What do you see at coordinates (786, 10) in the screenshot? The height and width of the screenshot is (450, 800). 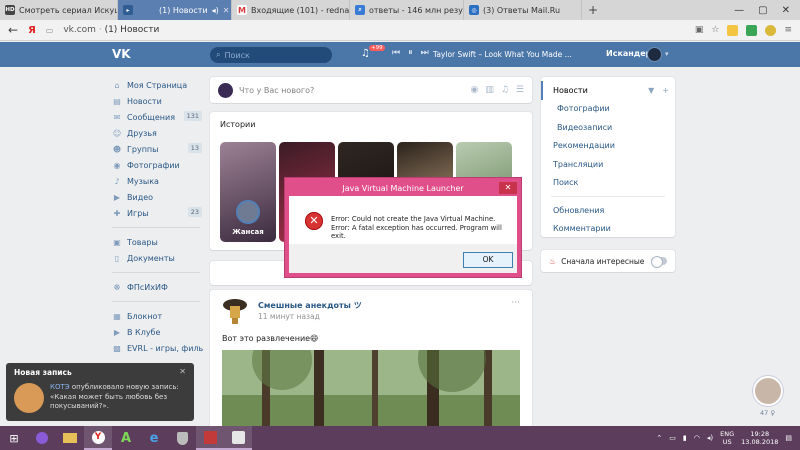 I see `close-window-icon: ✕` at bounding box center [786, 10].